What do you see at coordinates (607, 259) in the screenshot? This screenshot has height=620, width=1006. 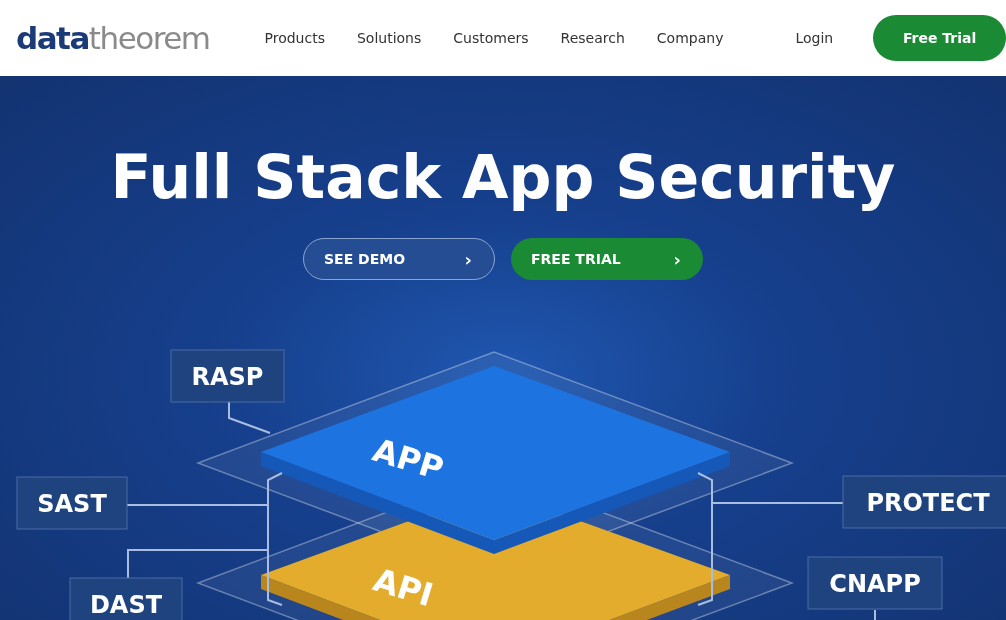 I see `free-trial-button: FREE TRIAL ›` at bounding box center [607, 259].